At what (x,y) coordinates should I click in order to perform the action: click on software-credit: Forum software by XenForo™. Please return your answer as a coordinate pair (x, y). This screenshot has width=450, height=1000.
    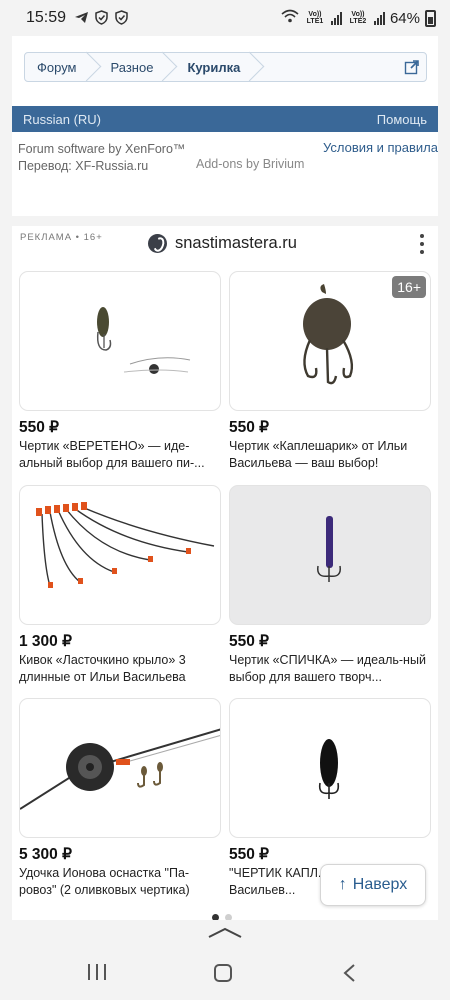
    Looking at the image, I should click on (101, 149).